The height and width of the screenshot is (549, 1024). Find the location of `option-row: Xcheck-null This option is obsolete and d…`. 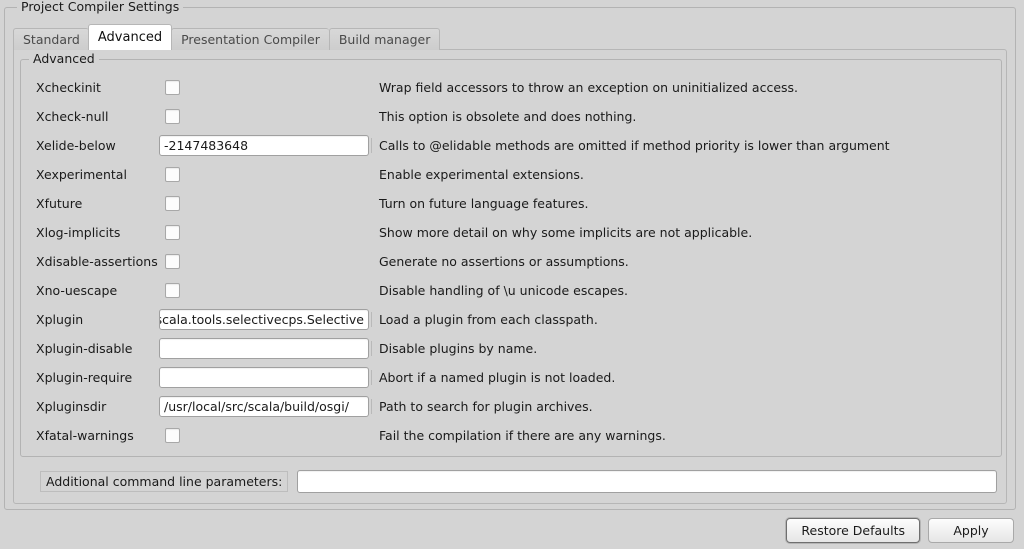

option-row: Xcheck-null This option is obsolete and d… is located at coordinates (511, 116).